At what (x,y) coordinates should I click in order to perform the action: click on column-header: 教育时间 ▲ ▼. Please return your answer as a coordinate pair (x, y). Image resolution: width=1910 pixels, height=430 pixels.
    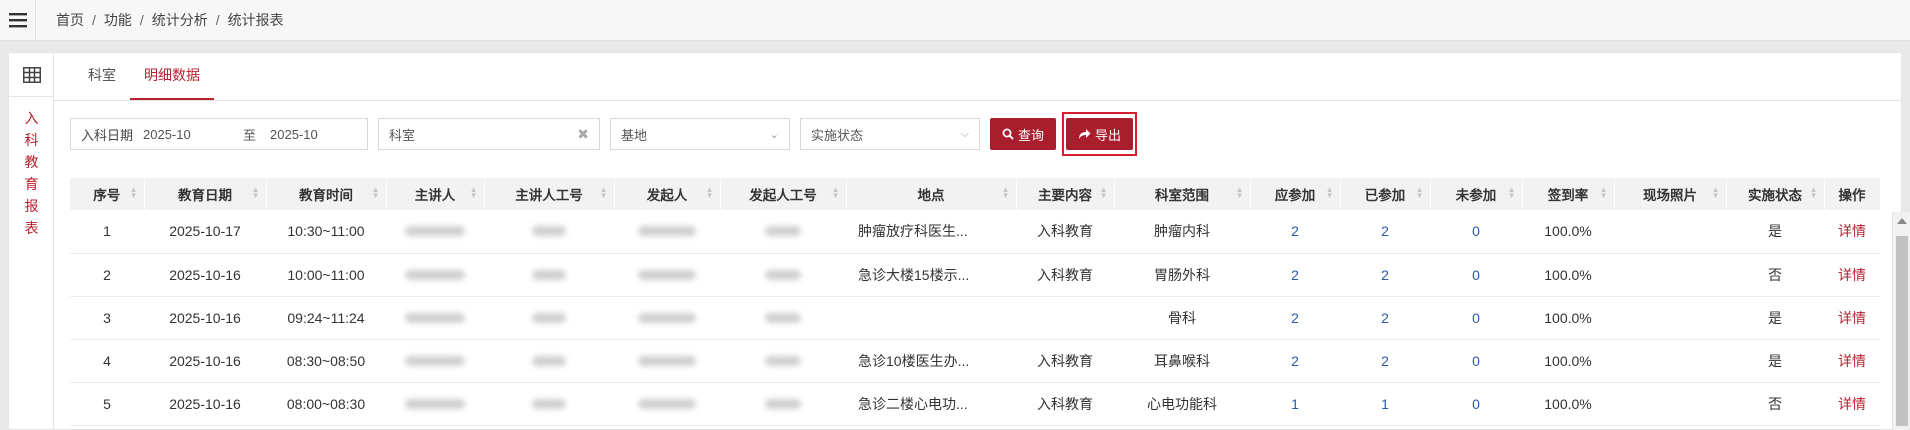
    Looking at the image, I should click on (326, 194).